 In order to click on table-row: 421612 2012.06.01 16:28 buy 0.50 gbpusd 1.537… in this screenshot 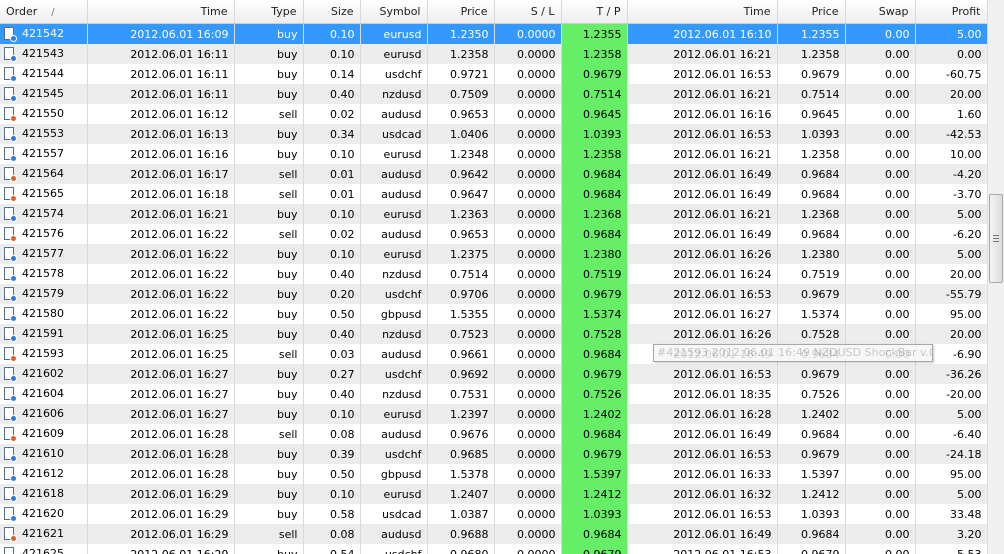, I will do `click(493, 474)`.